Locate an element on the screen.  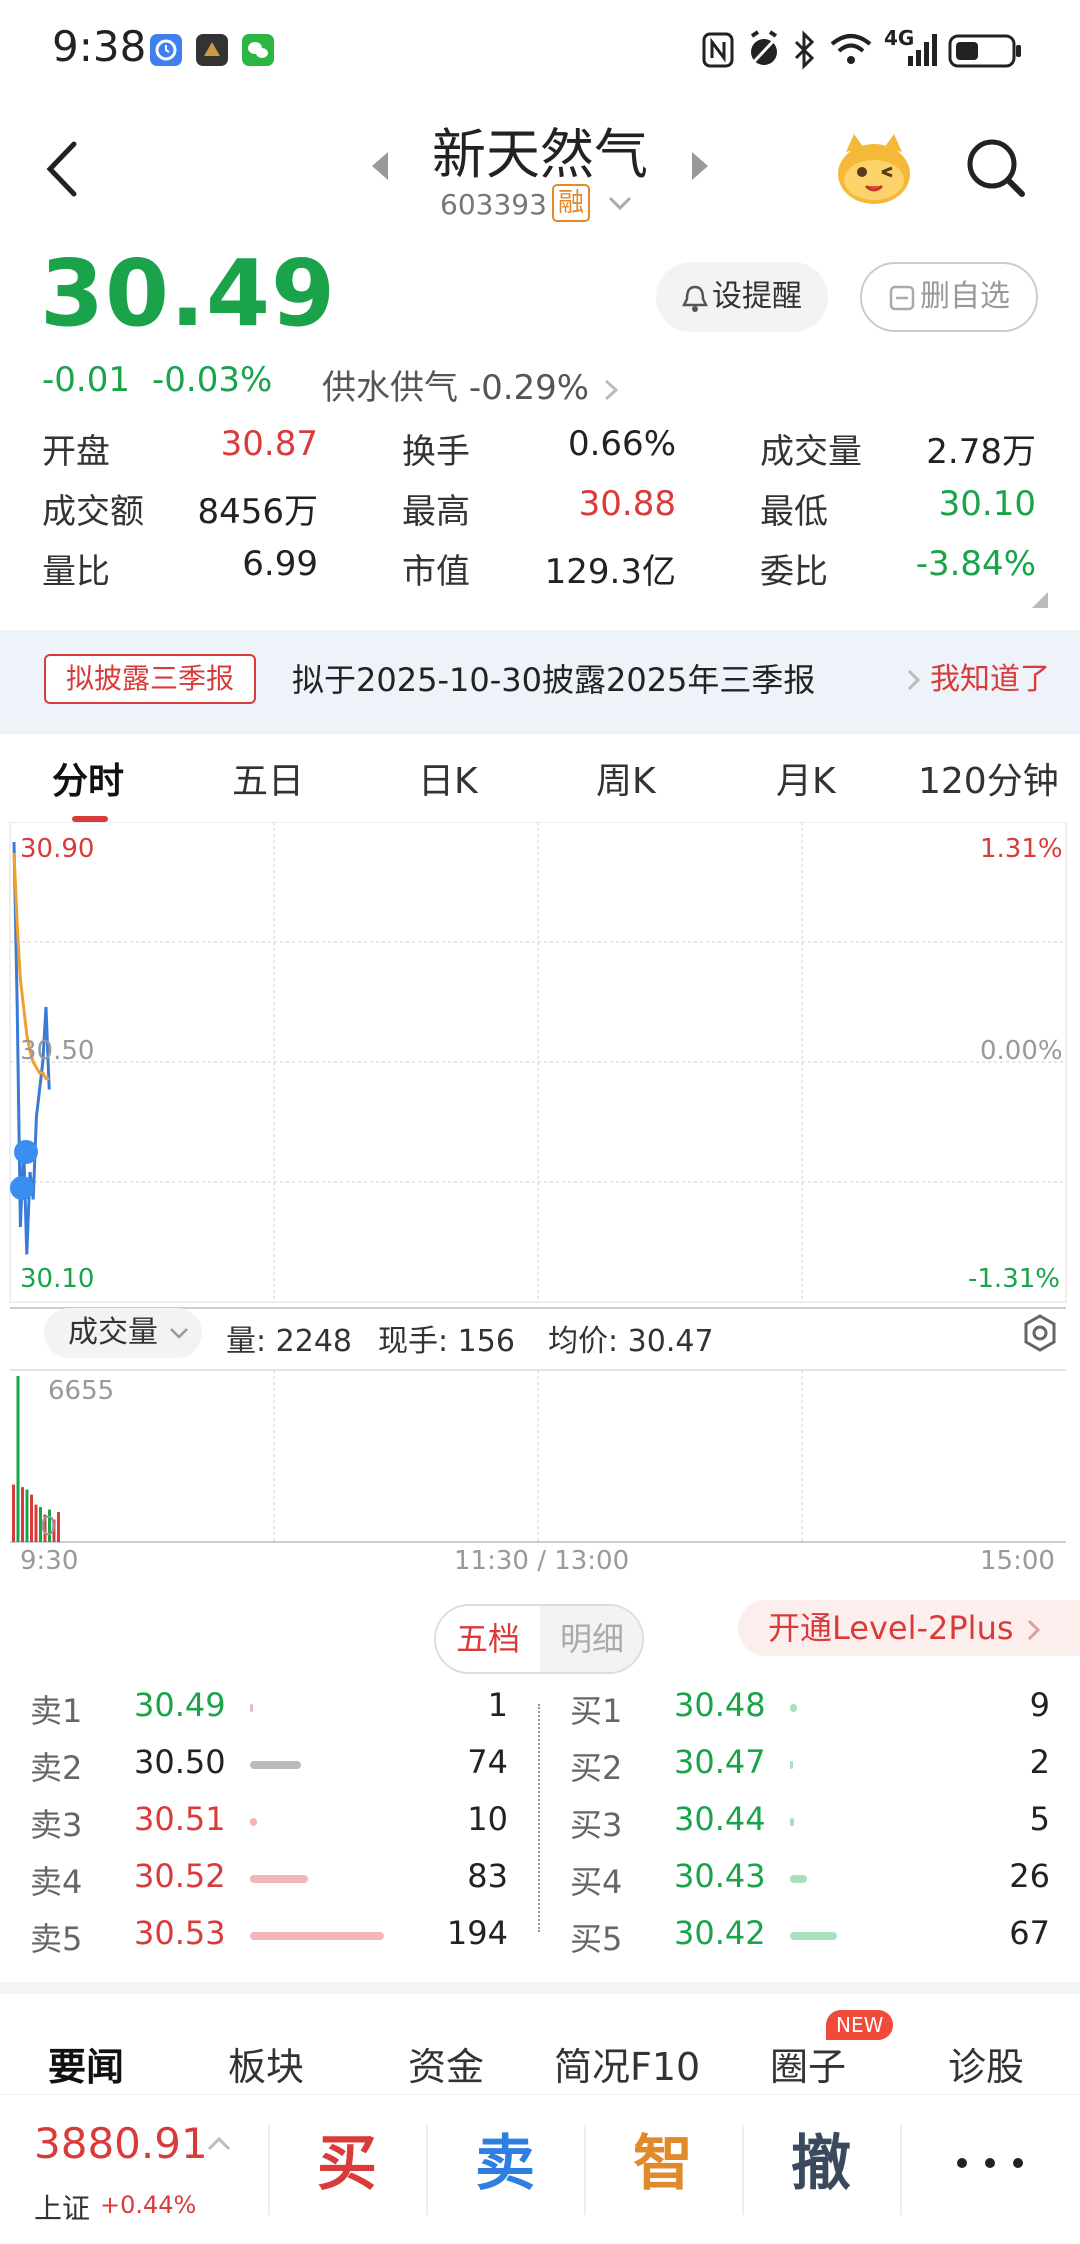
avg-price-readout: 均价: 30.47 is located at coordinates (631, 1341).